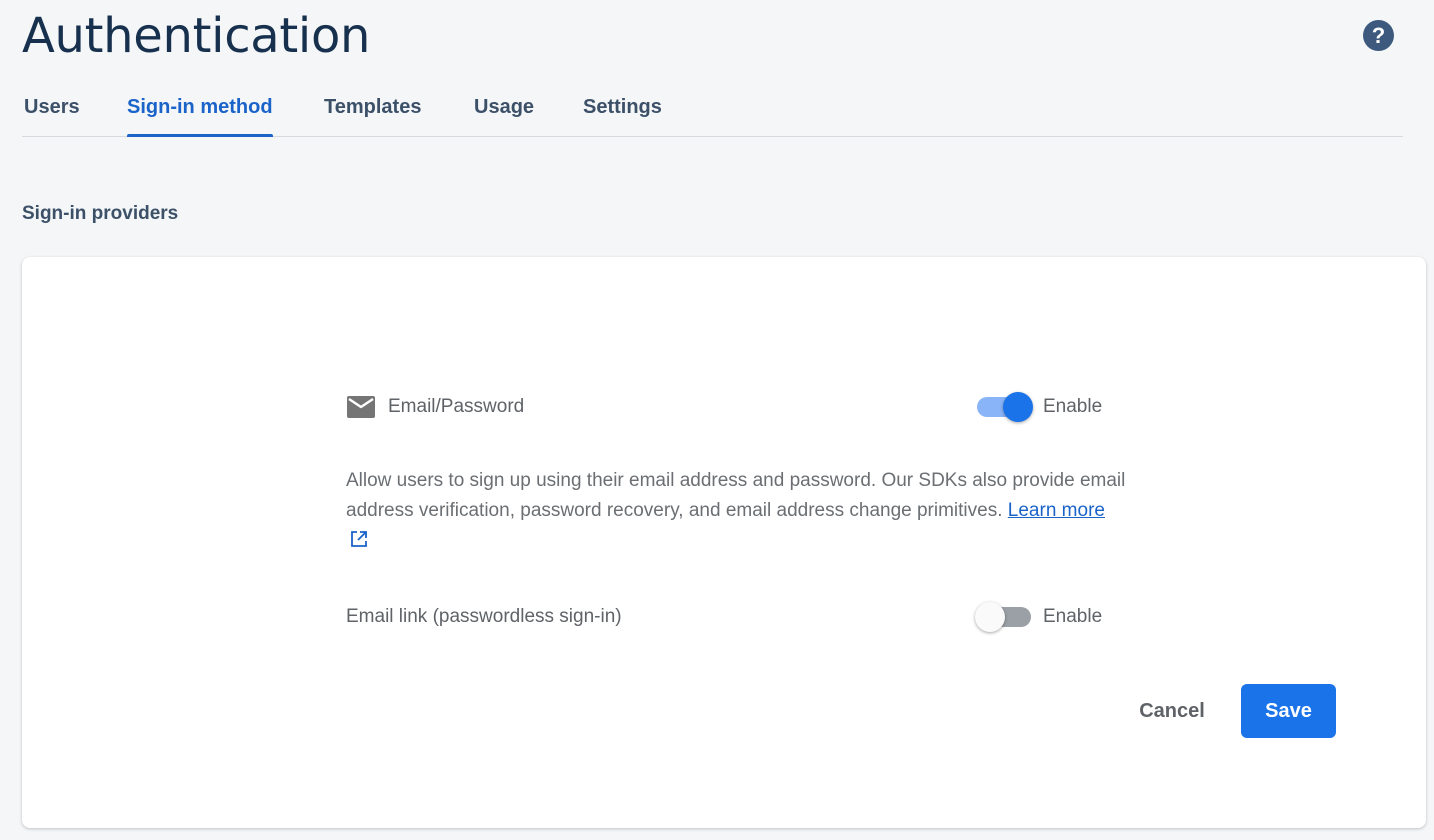 This screenshot has width=1434, height=840. I want to click on save-button: Save, so click(1288, 711).